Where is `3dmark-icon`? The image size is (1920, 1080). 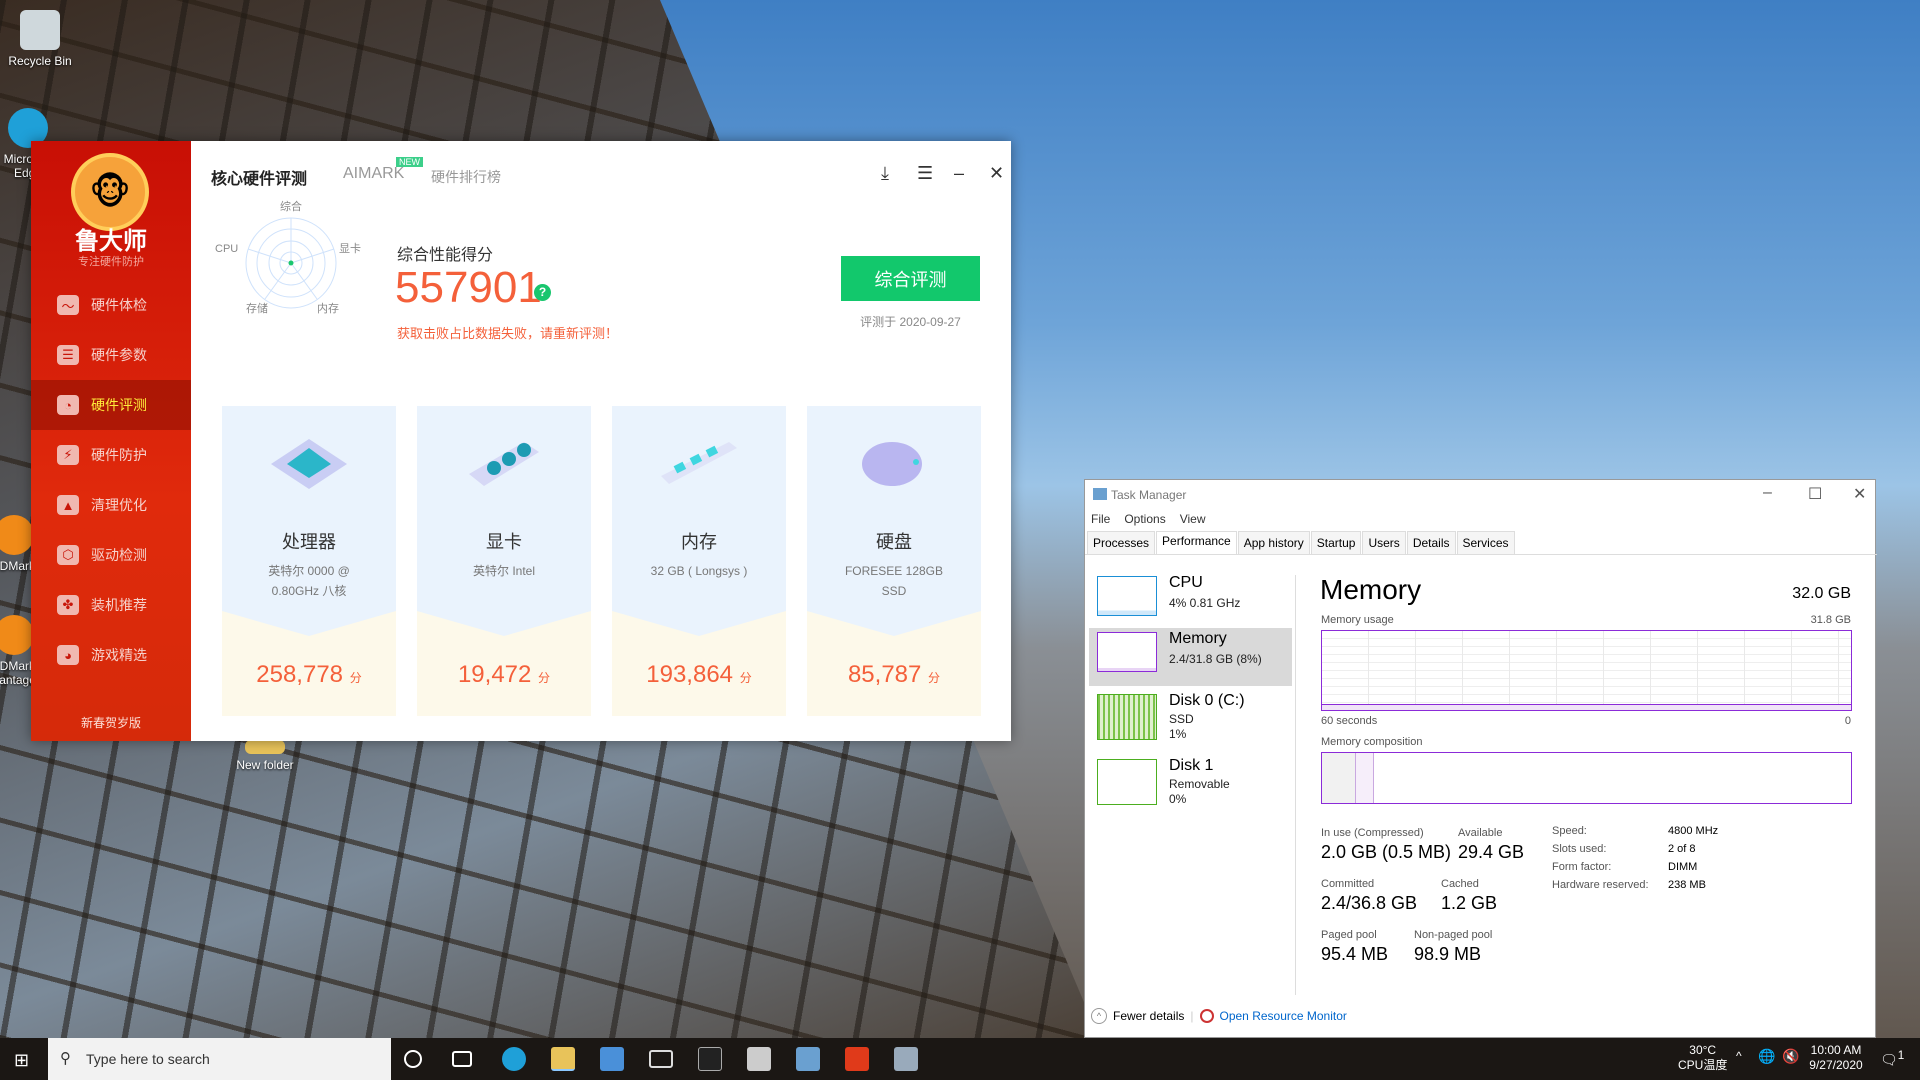 3dmark-icon is located at coordinates (17, 635).